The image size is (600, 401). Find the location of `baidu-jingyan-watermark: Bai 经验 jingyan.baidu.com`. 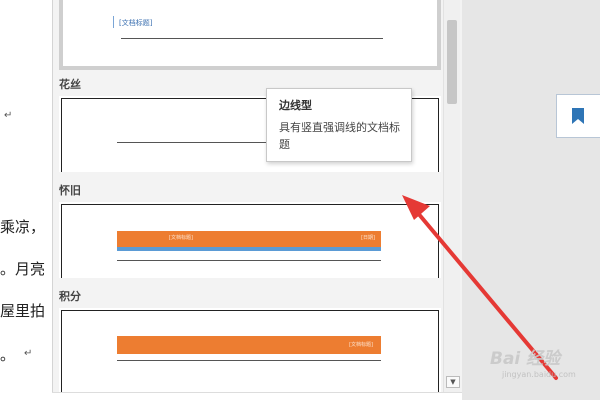

baidu-jingyan-watermark: Bai 经验 jingyan.baidu.com is located at coordinates (534, 364).